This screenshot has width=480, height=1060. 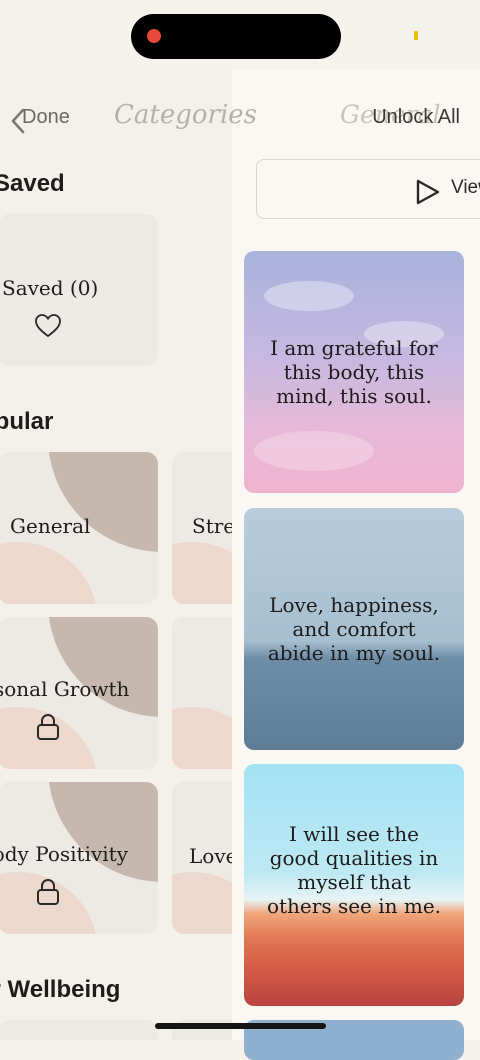 What do you see at coordinates (236, 36) in the screenshot?
I see `dynamic-island` at bounding box center [236, 36].